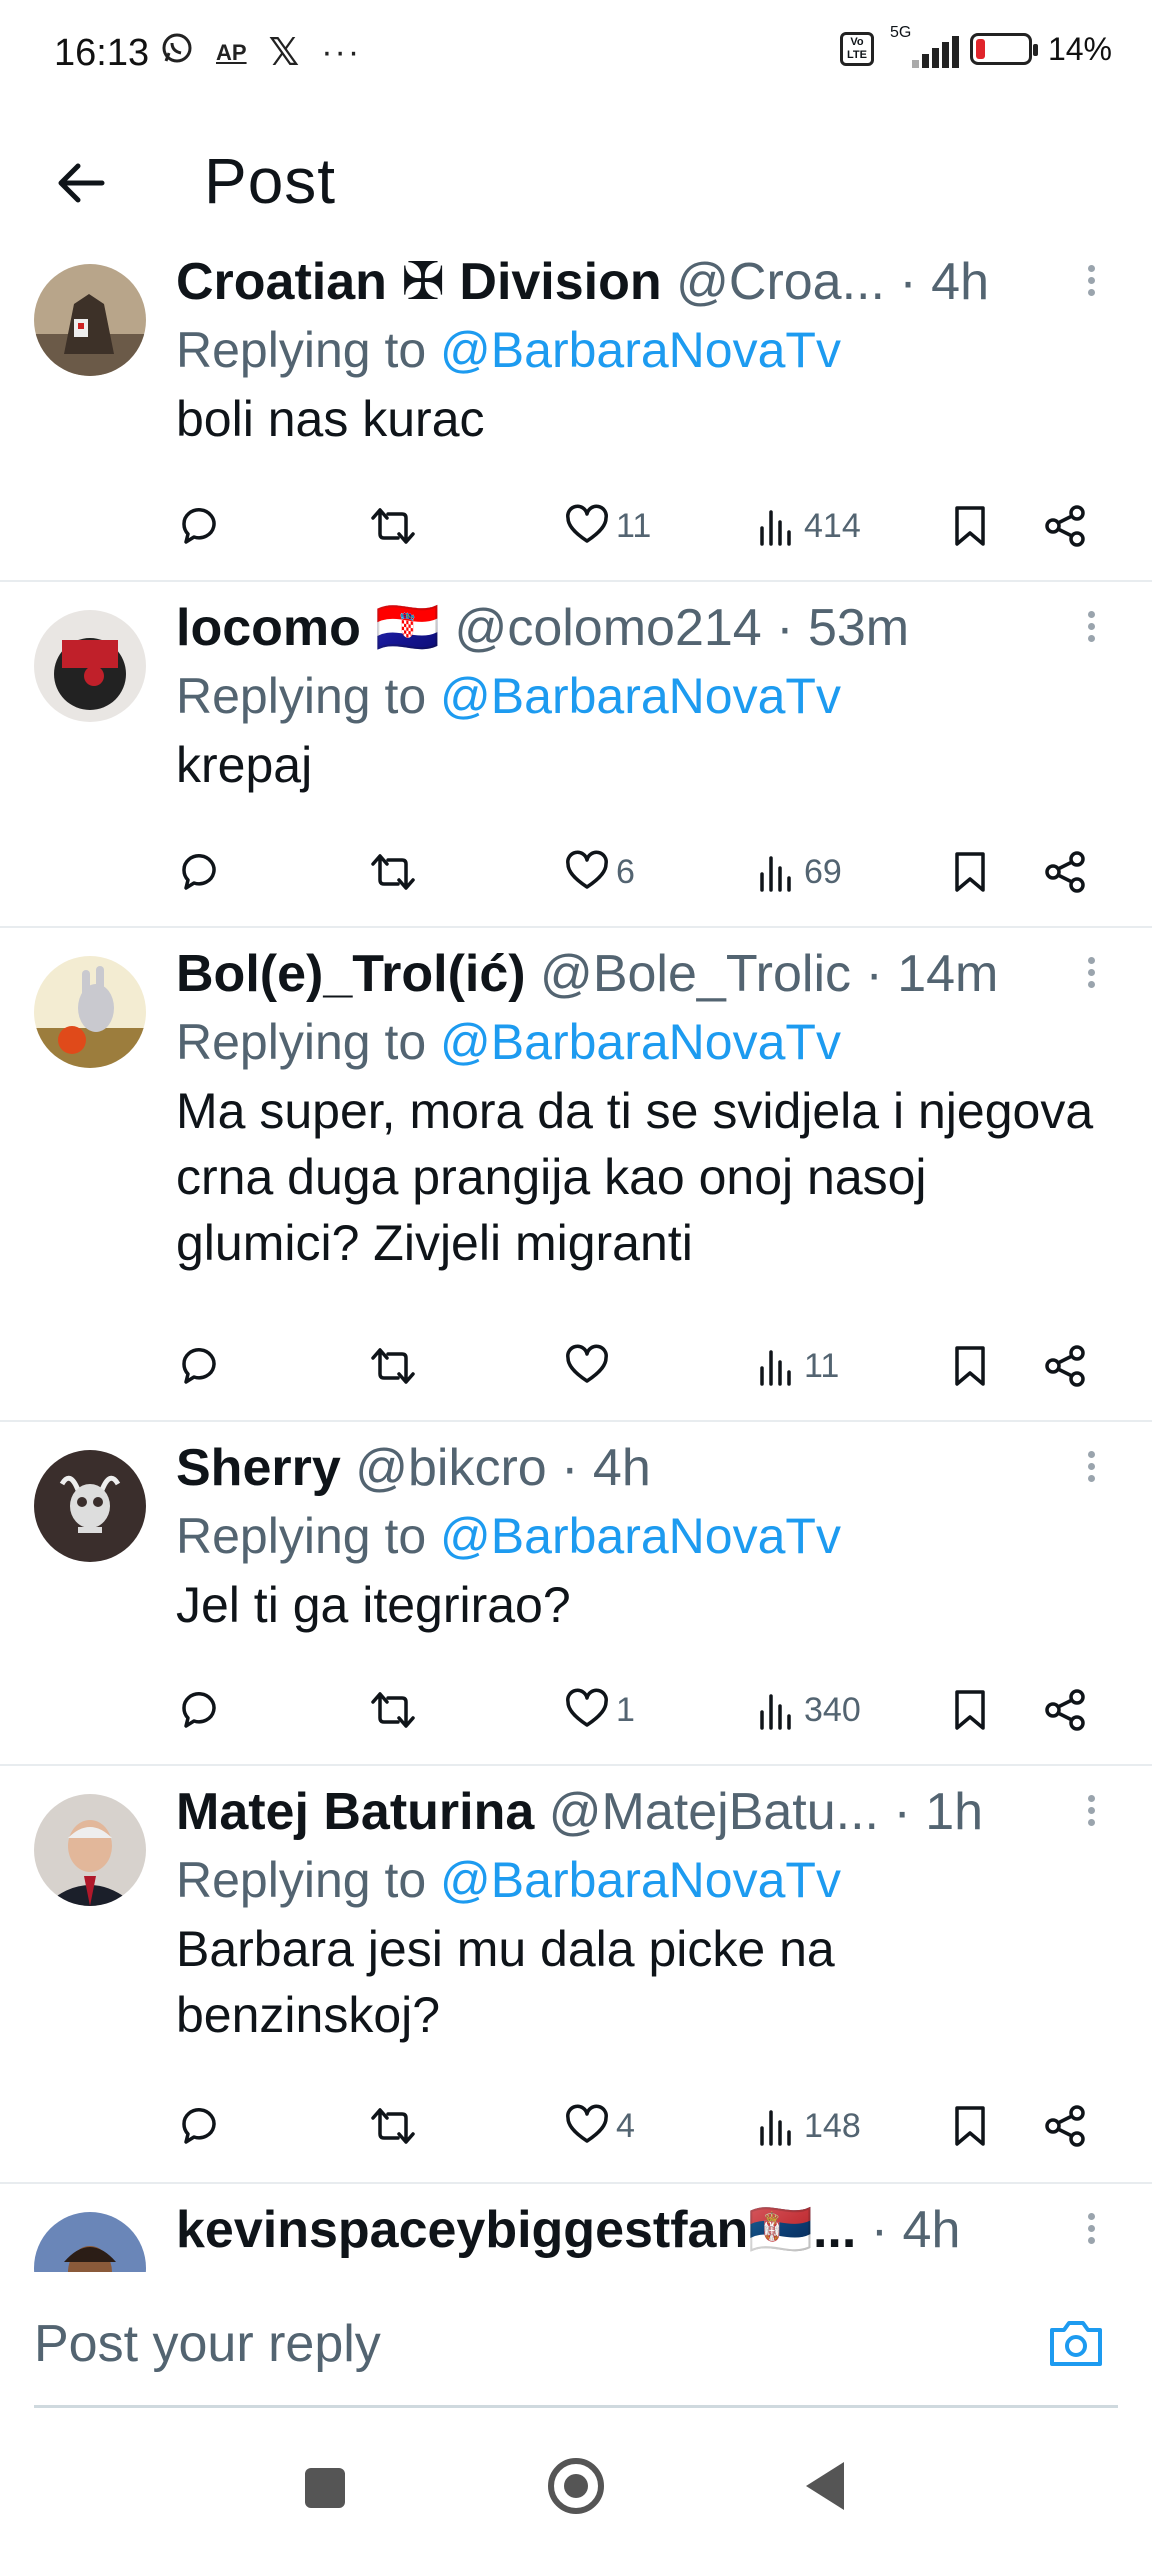 The image size is (1152, 2560). What do you see at coordinates (308, 628) in the screenshot?
I see `reply-author-name: locomo 🇭🇷` at bounding box center [308, 628].